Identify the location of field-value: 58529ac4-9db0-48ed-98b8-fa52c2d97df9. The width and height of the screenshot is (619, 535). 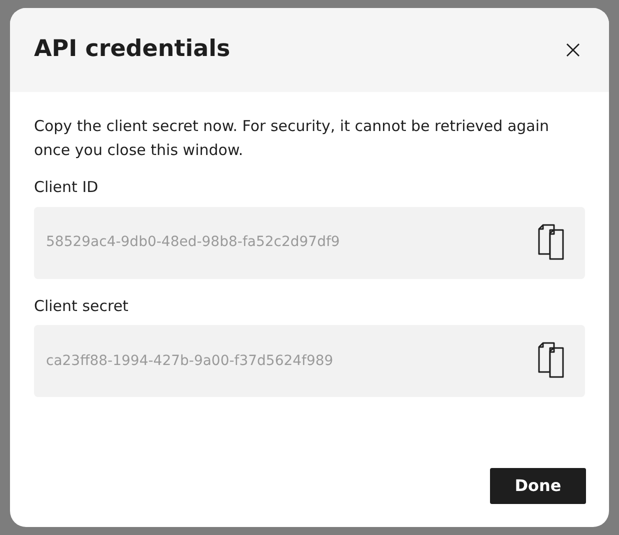
(193, 242).